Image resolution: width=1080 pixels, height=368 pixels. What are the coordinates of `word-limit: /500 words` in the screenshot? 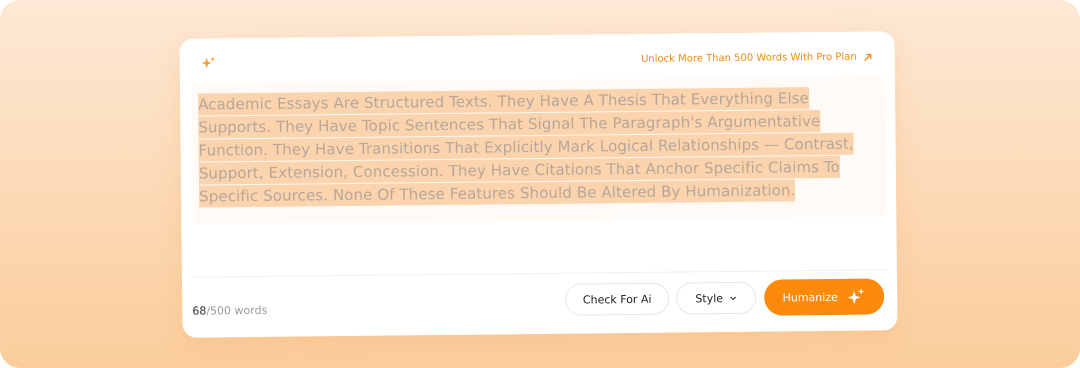 It's located at (237, 310).